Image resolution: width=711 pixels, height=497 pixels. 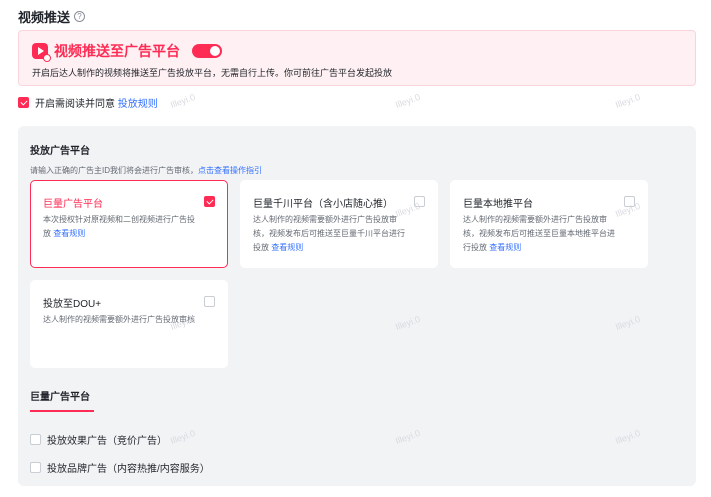 I want to click on card-title: 巨量千川平台（含小店随心推）, so click(x=323, y=204).